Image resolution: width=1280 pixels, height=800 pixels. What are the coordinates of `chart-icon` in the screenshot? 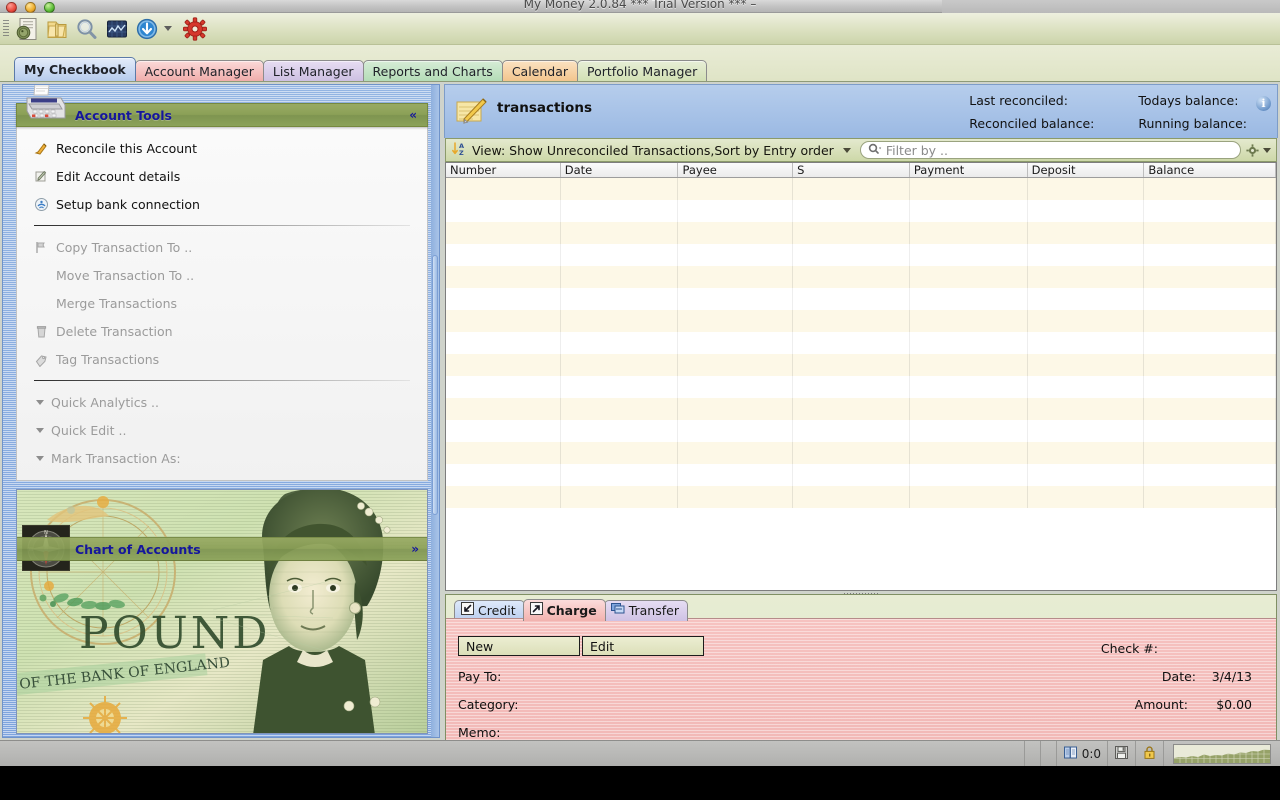 It's located at (117, 29).